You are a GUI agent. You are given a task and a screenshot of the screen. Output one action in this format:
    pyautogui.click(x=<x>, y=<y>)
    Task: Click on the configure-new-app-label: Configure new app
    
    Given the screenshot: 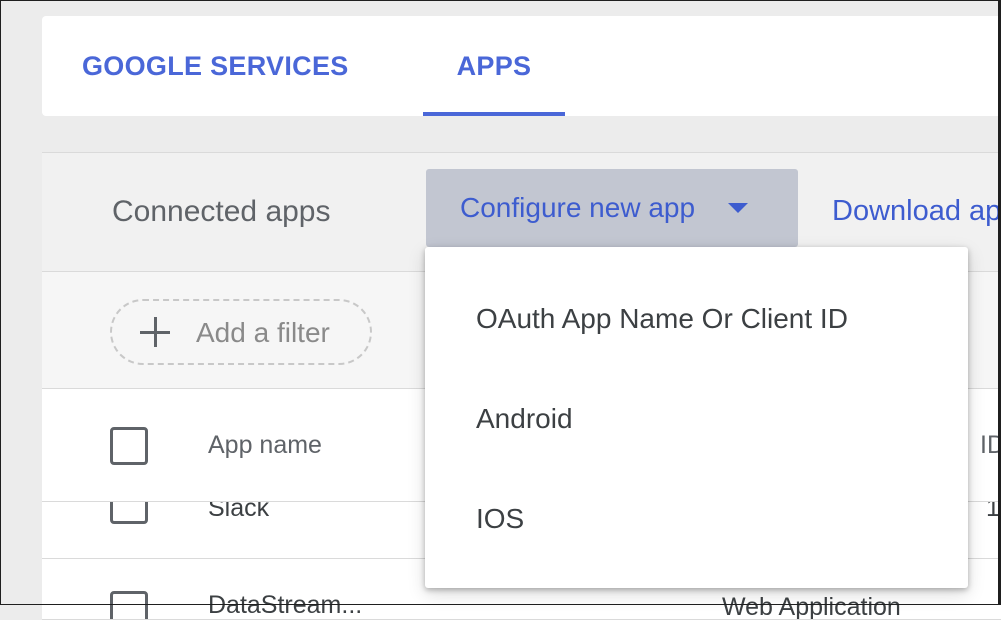 What is the action you would take?
    pyautogui.click(x=578, y=207)
    